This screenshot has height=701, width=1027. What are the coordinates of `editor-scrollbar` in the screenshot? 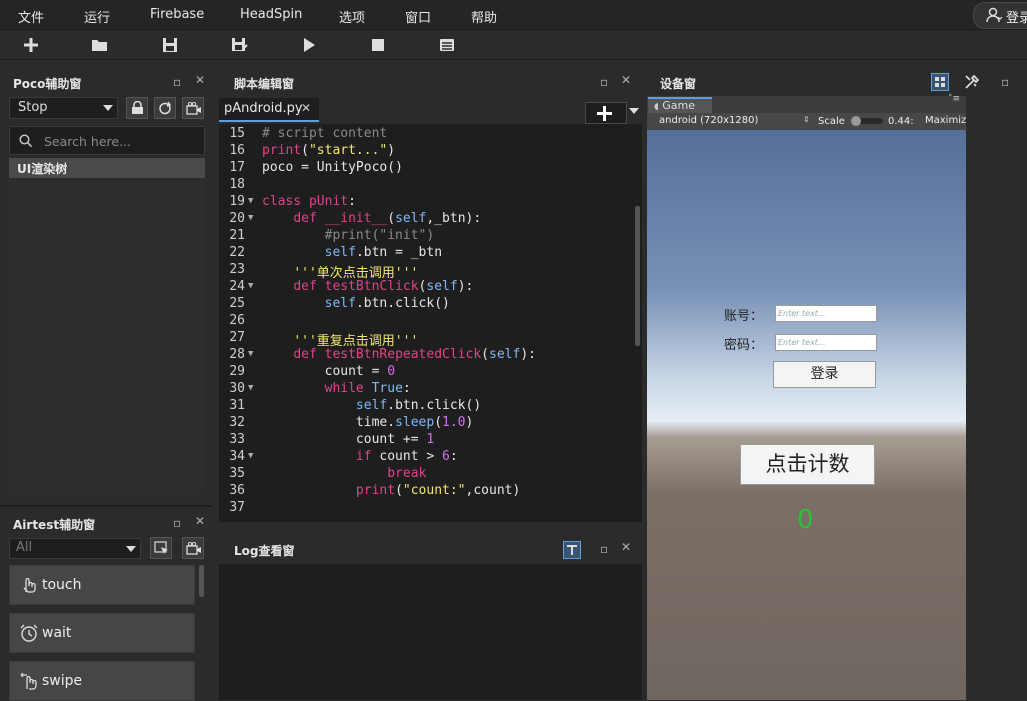 It's located at (637, 276).